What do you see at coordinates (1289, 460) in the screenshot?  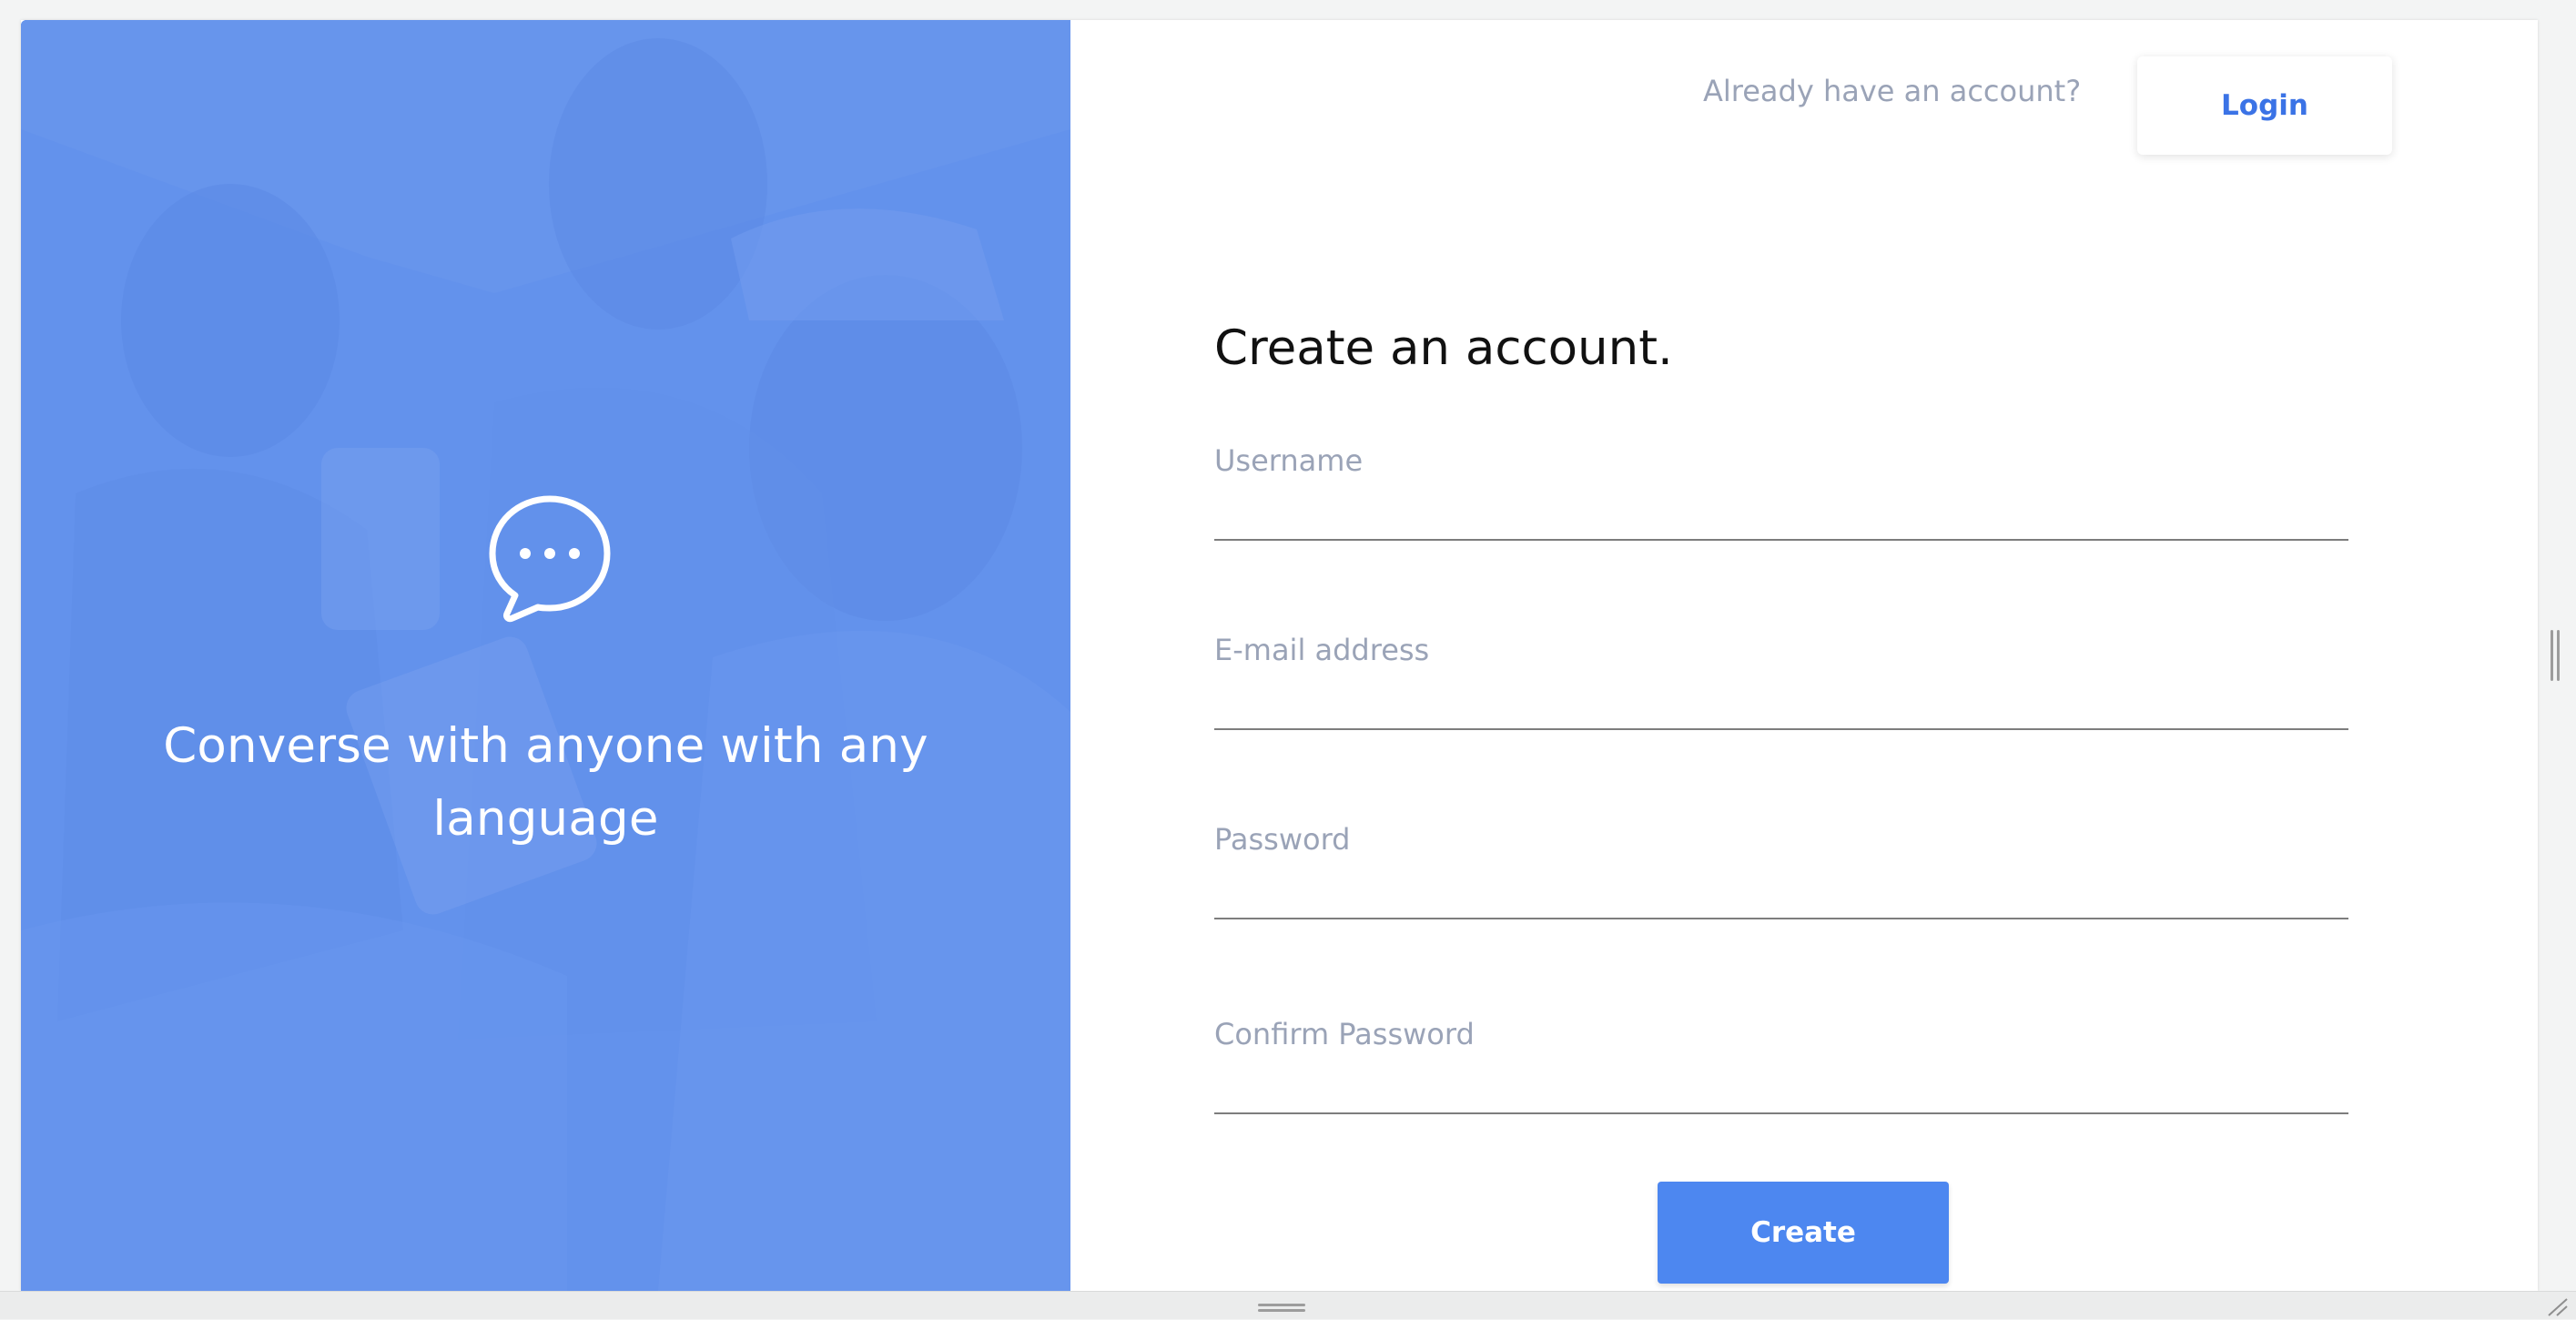 I see `username-label: Username` at bounding box center [1289, 460].